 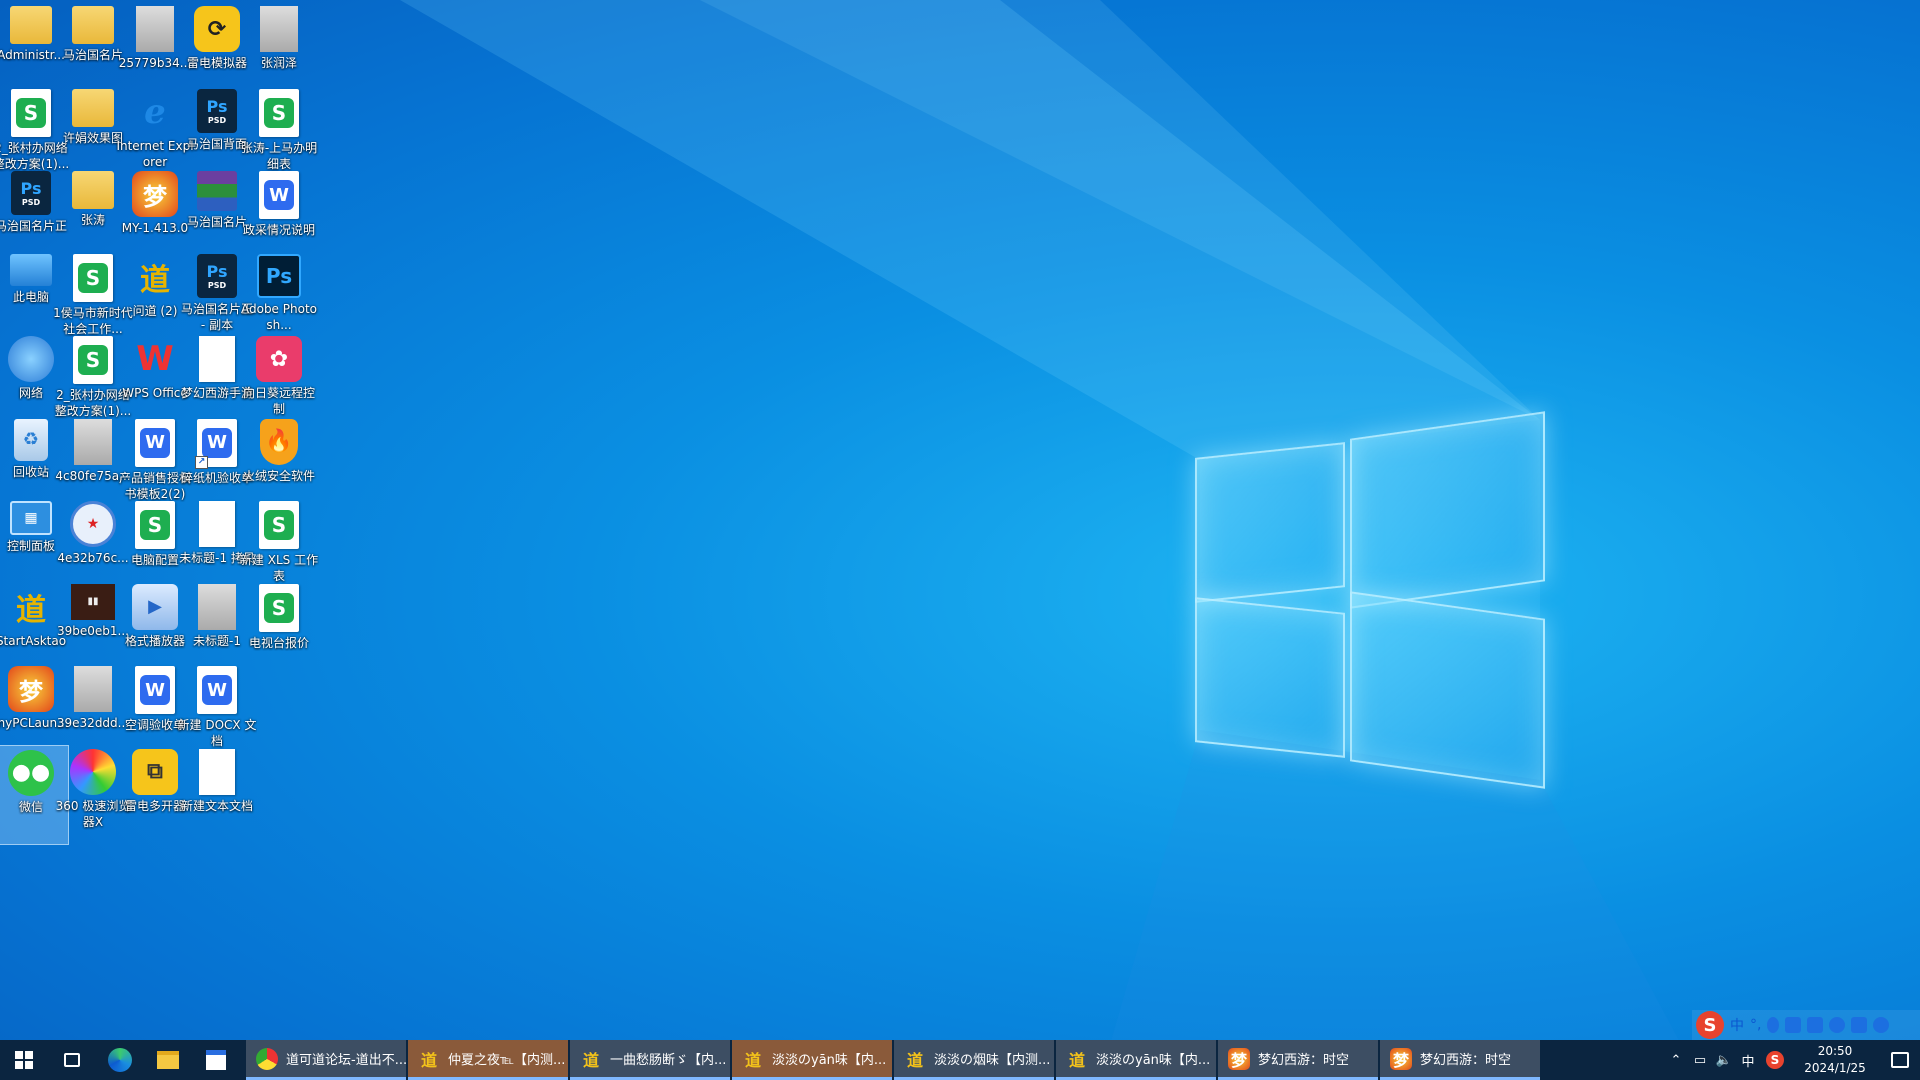 I want to click on windows-start-icon, so click(x=24, y=1060).